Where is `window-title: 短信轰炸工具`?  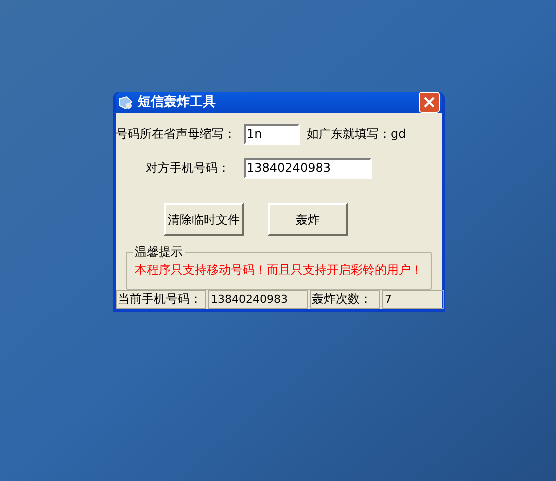 window-title: 短信轰炸工具 is located at coordinates (177, 103).